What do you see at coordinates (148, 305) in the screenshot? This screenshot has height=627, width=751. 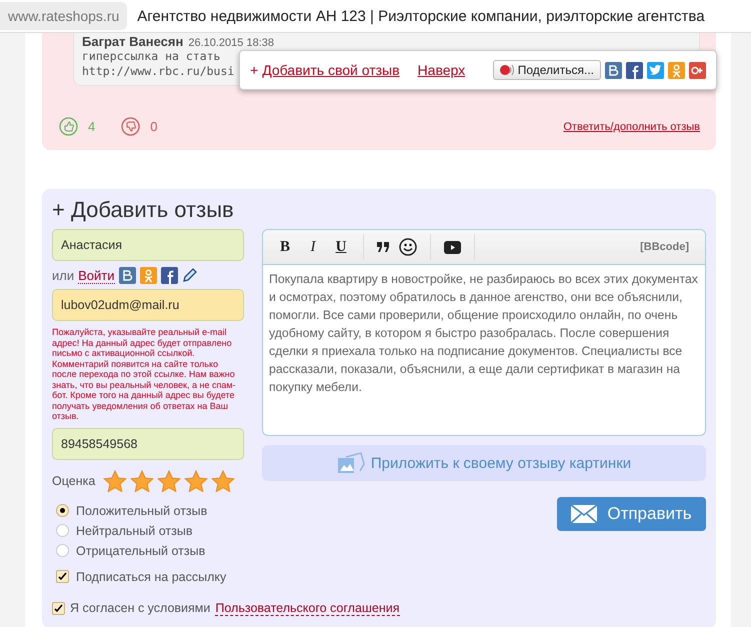 I see `email-field: lubov02udm@mail.ru` at bounding box center [148, 305].